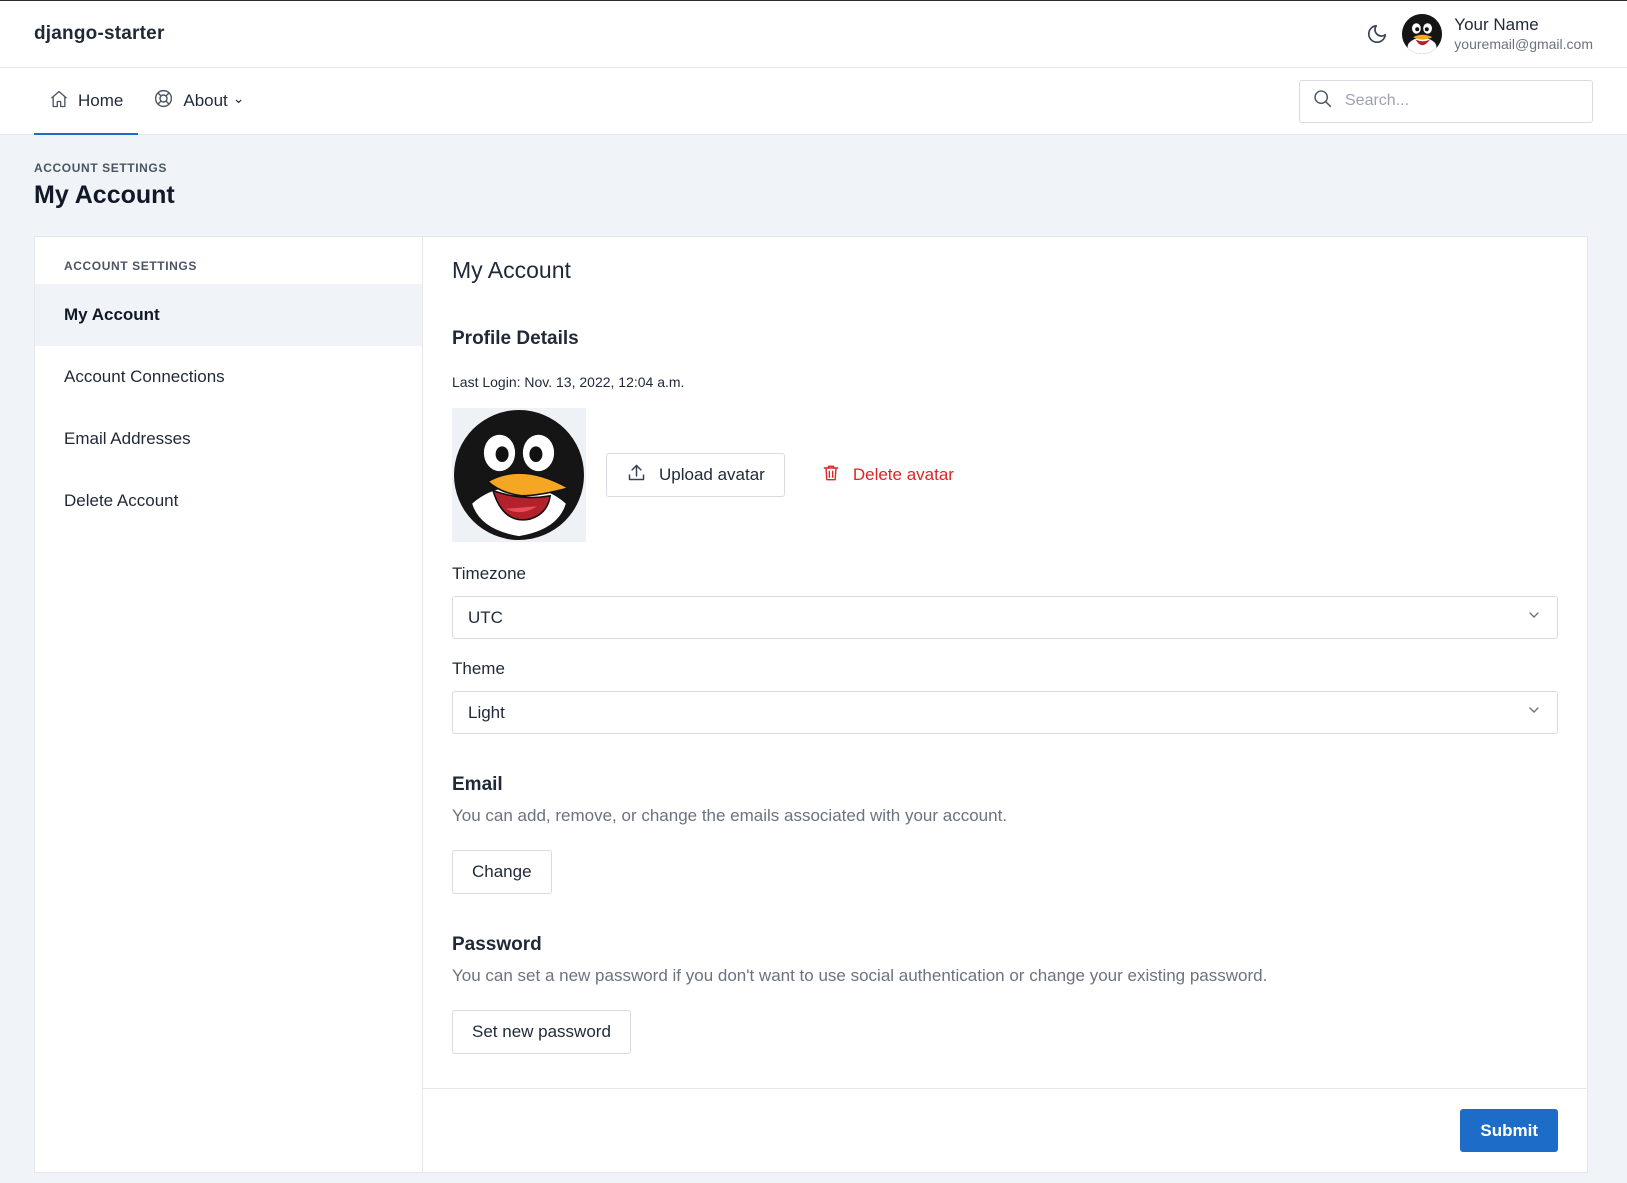 This screenshot has width=1627, height=1183. I want to click on nav-about: About ⌄, so click(198, 101).